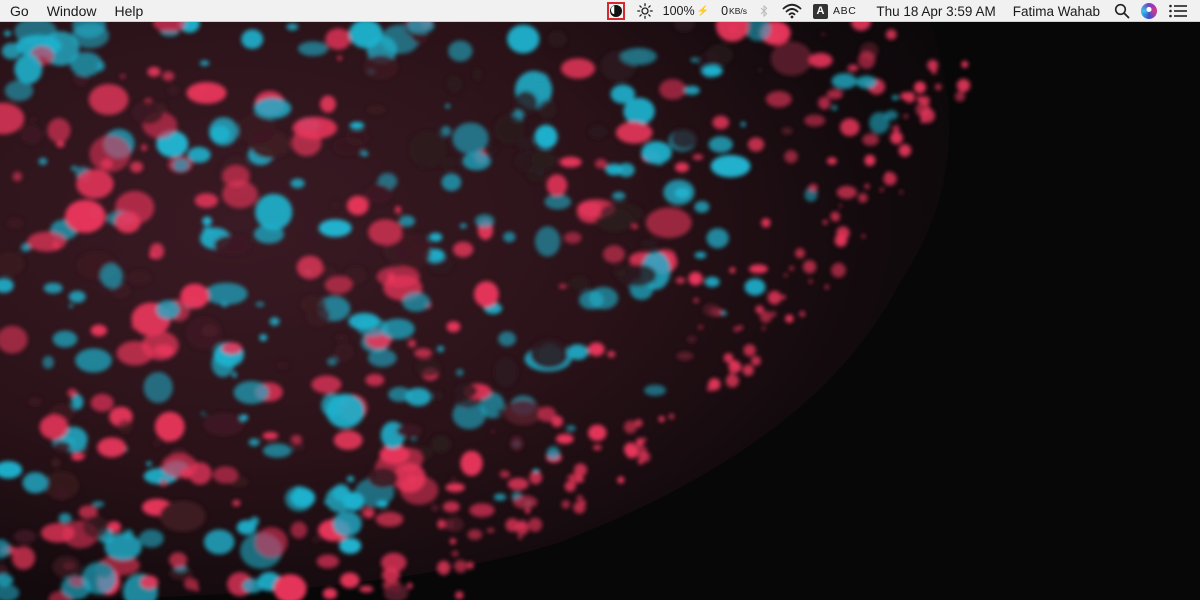  What do you see at coordinates (679, 11) in the screenshot?
I see `battery-percentage: 100%` at bounding box center [679, 11].